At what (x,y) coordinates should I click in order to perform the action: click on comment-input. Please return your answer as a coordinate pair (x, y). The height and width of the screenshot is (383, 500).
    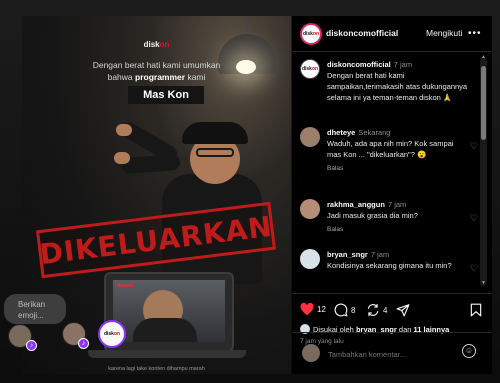
    Looking at the image, I should click on (393, 354).